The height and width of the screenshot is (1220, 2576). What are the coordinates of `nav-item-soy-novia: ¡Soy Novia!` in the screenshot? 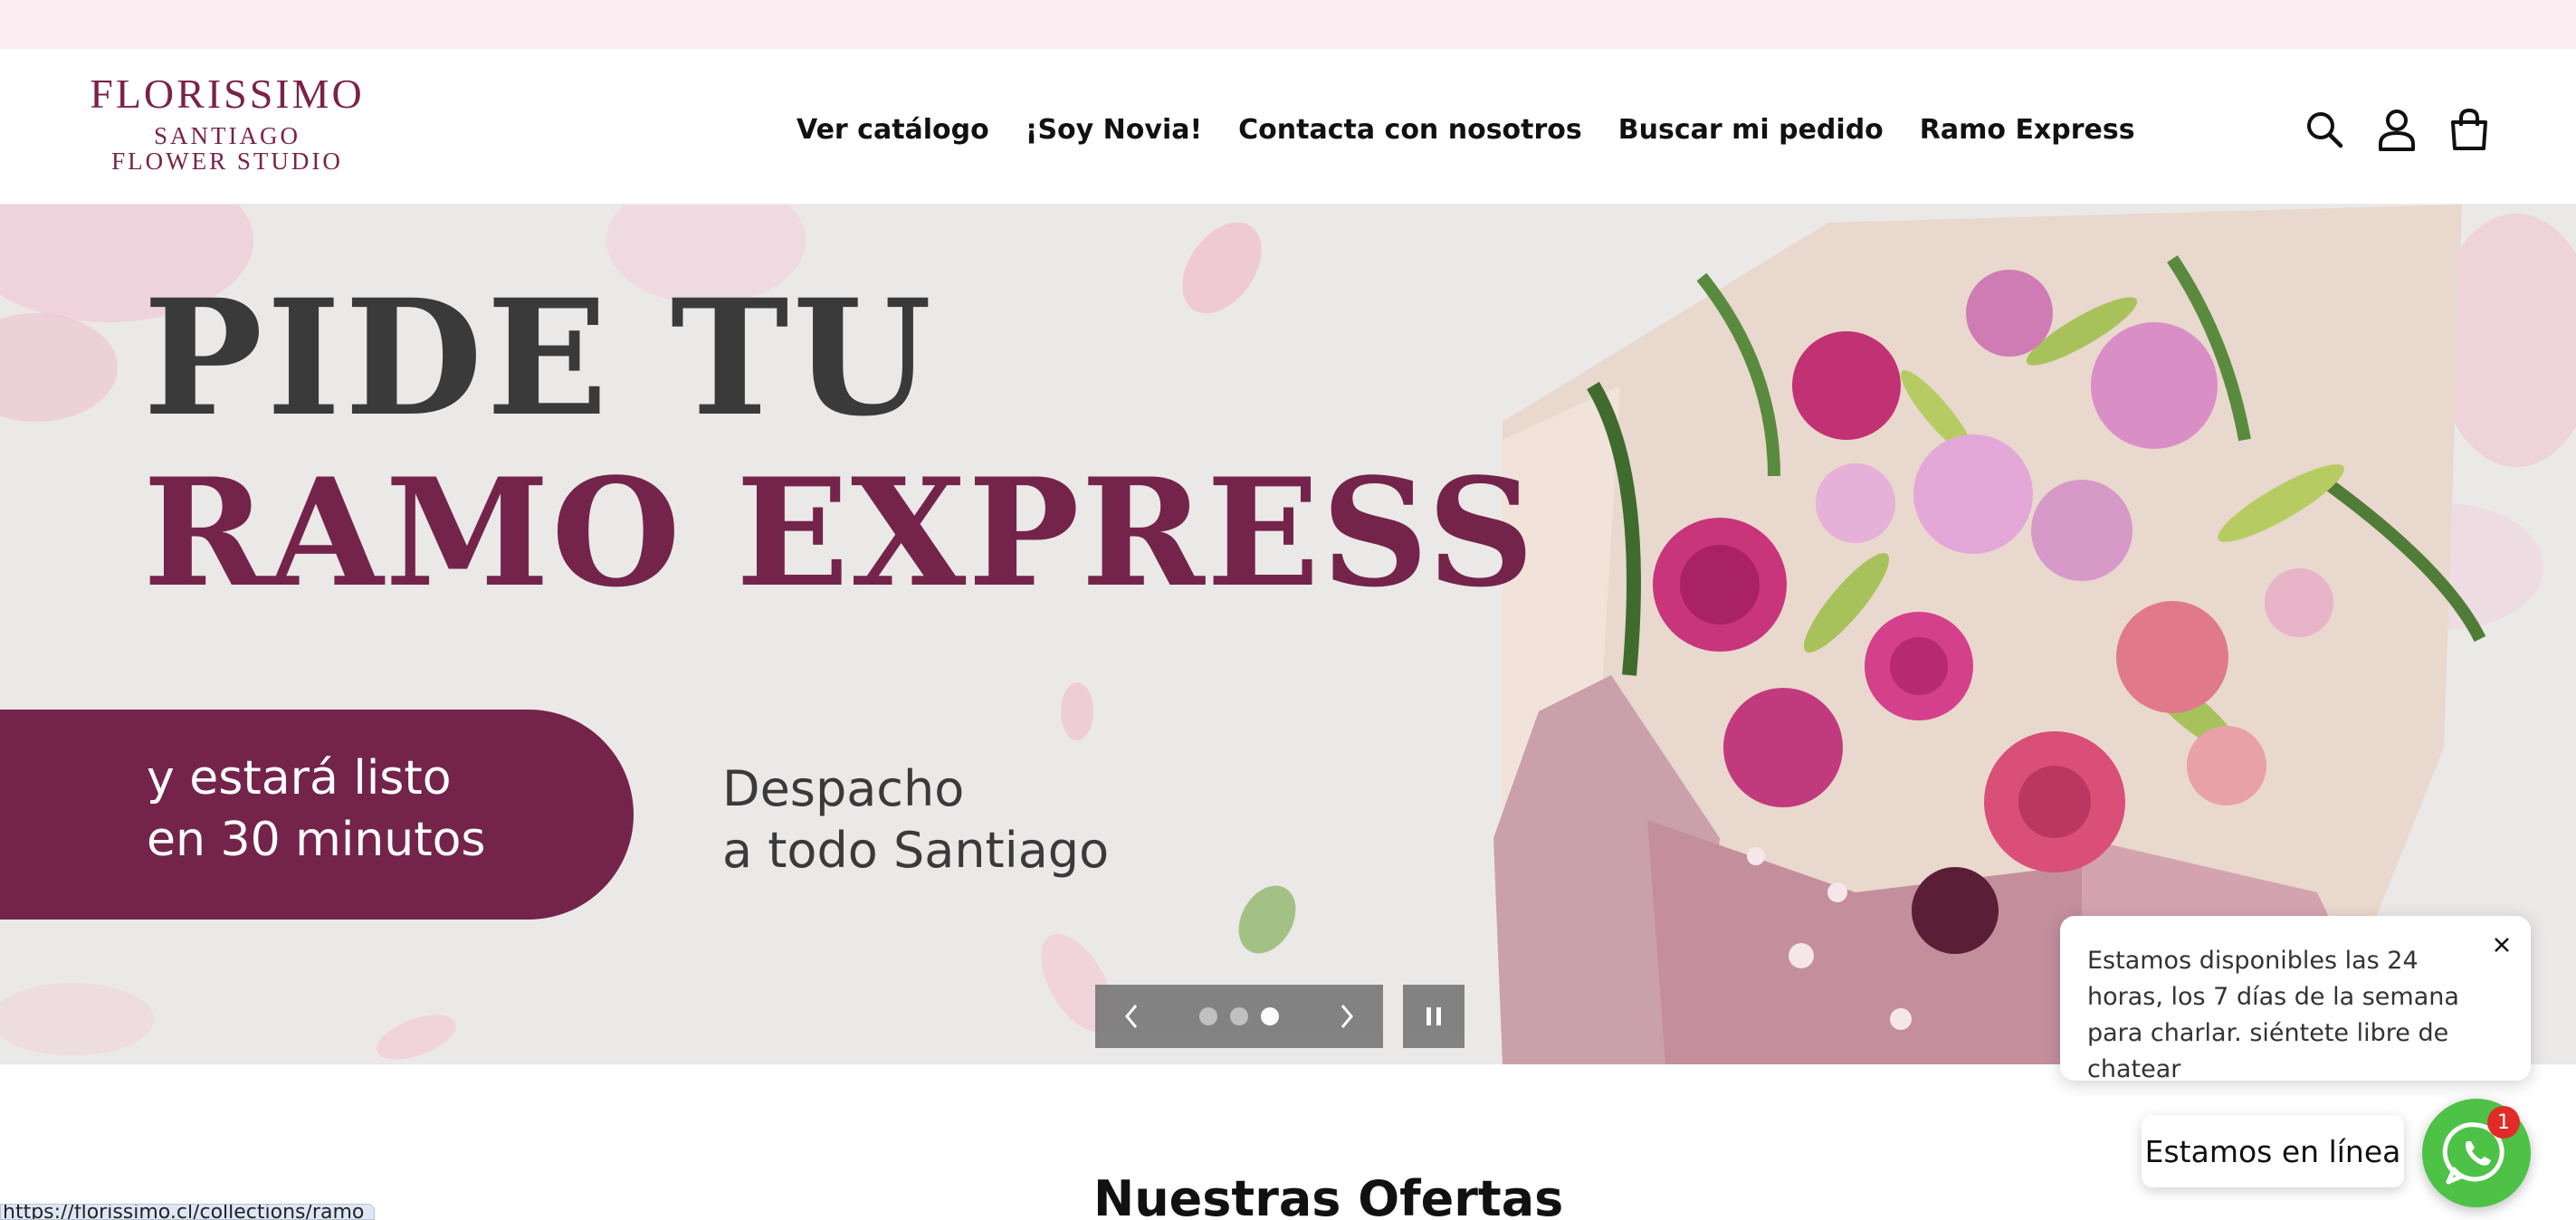 It's located at (1114, 130).